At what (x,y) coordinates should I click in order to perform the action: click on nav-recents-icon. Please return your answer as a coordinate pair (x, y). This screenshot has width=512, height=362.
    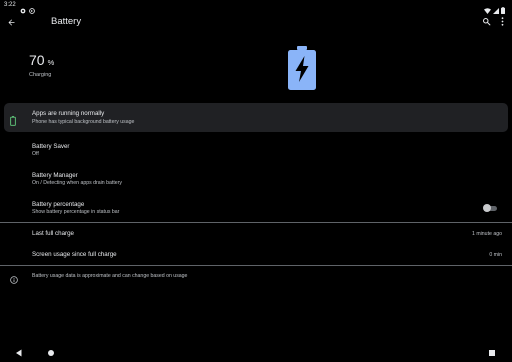
    Looking at the image, I should click on (492, 353).